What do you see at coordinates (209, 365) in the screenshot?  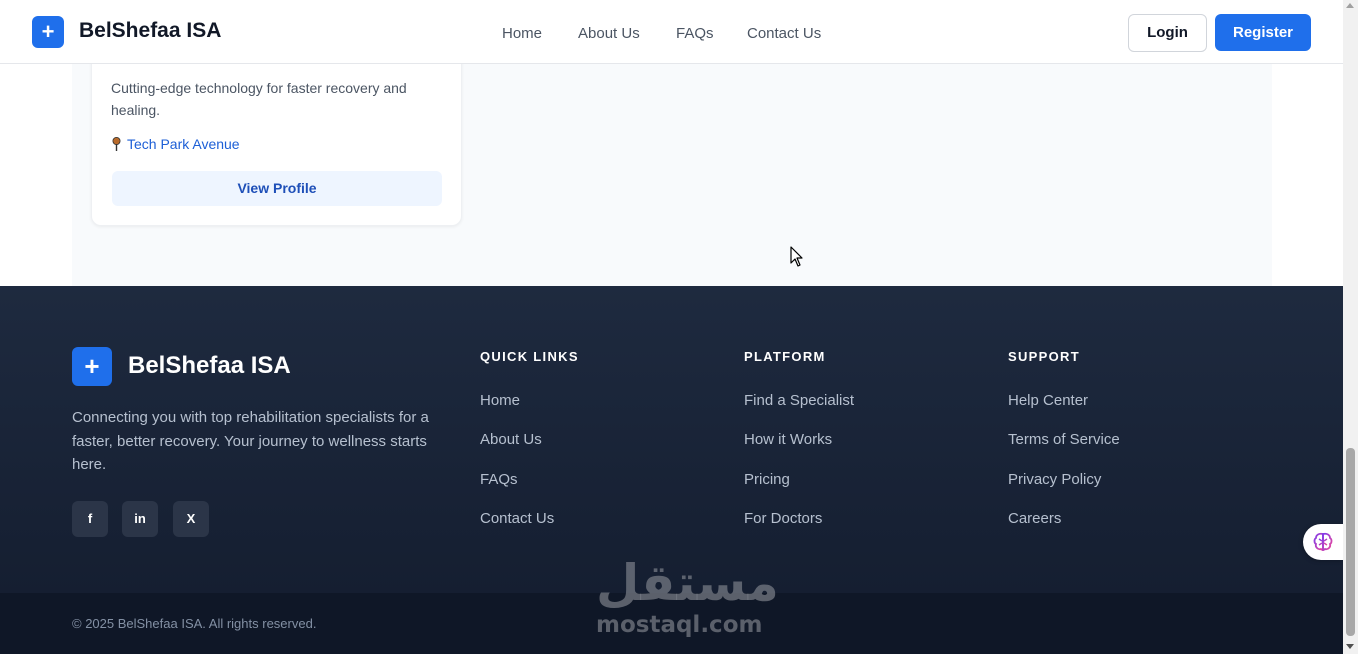 I see `footer-brand: BelShefaa ISA` at bounding box center [209, 365].